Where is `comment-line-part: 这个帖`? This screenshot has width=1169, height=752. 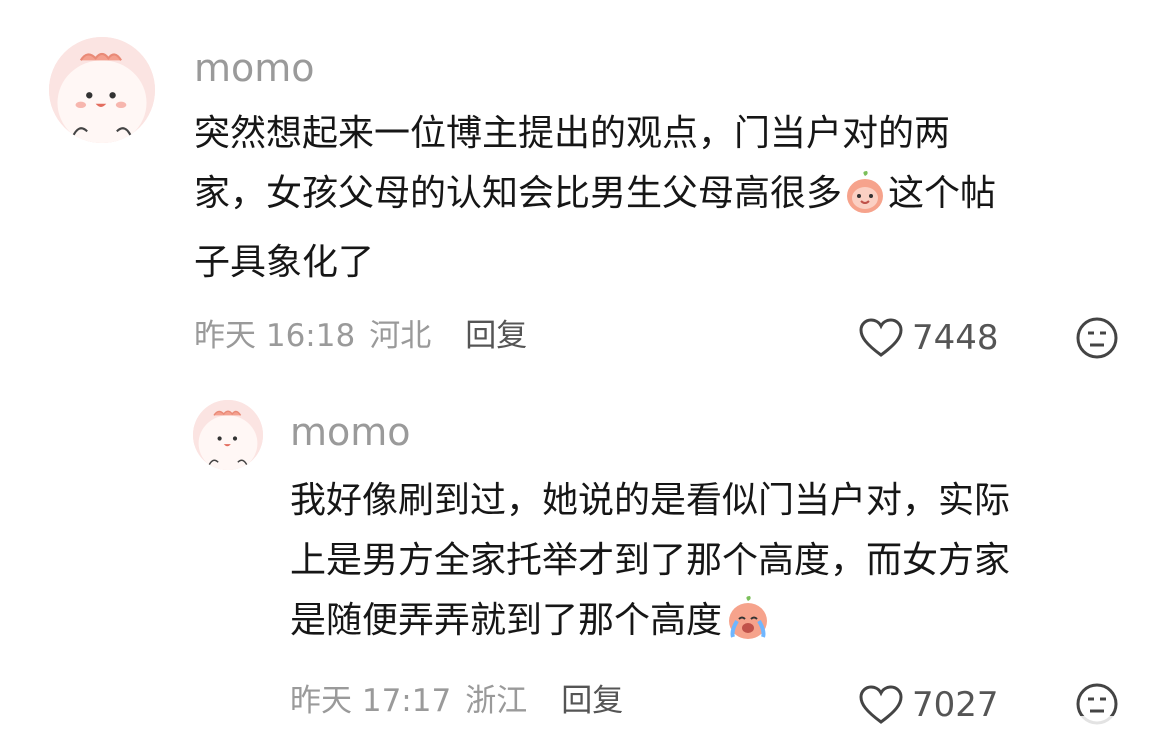 comment-line-part: 这个帖 is located at coordinates (942, 193).